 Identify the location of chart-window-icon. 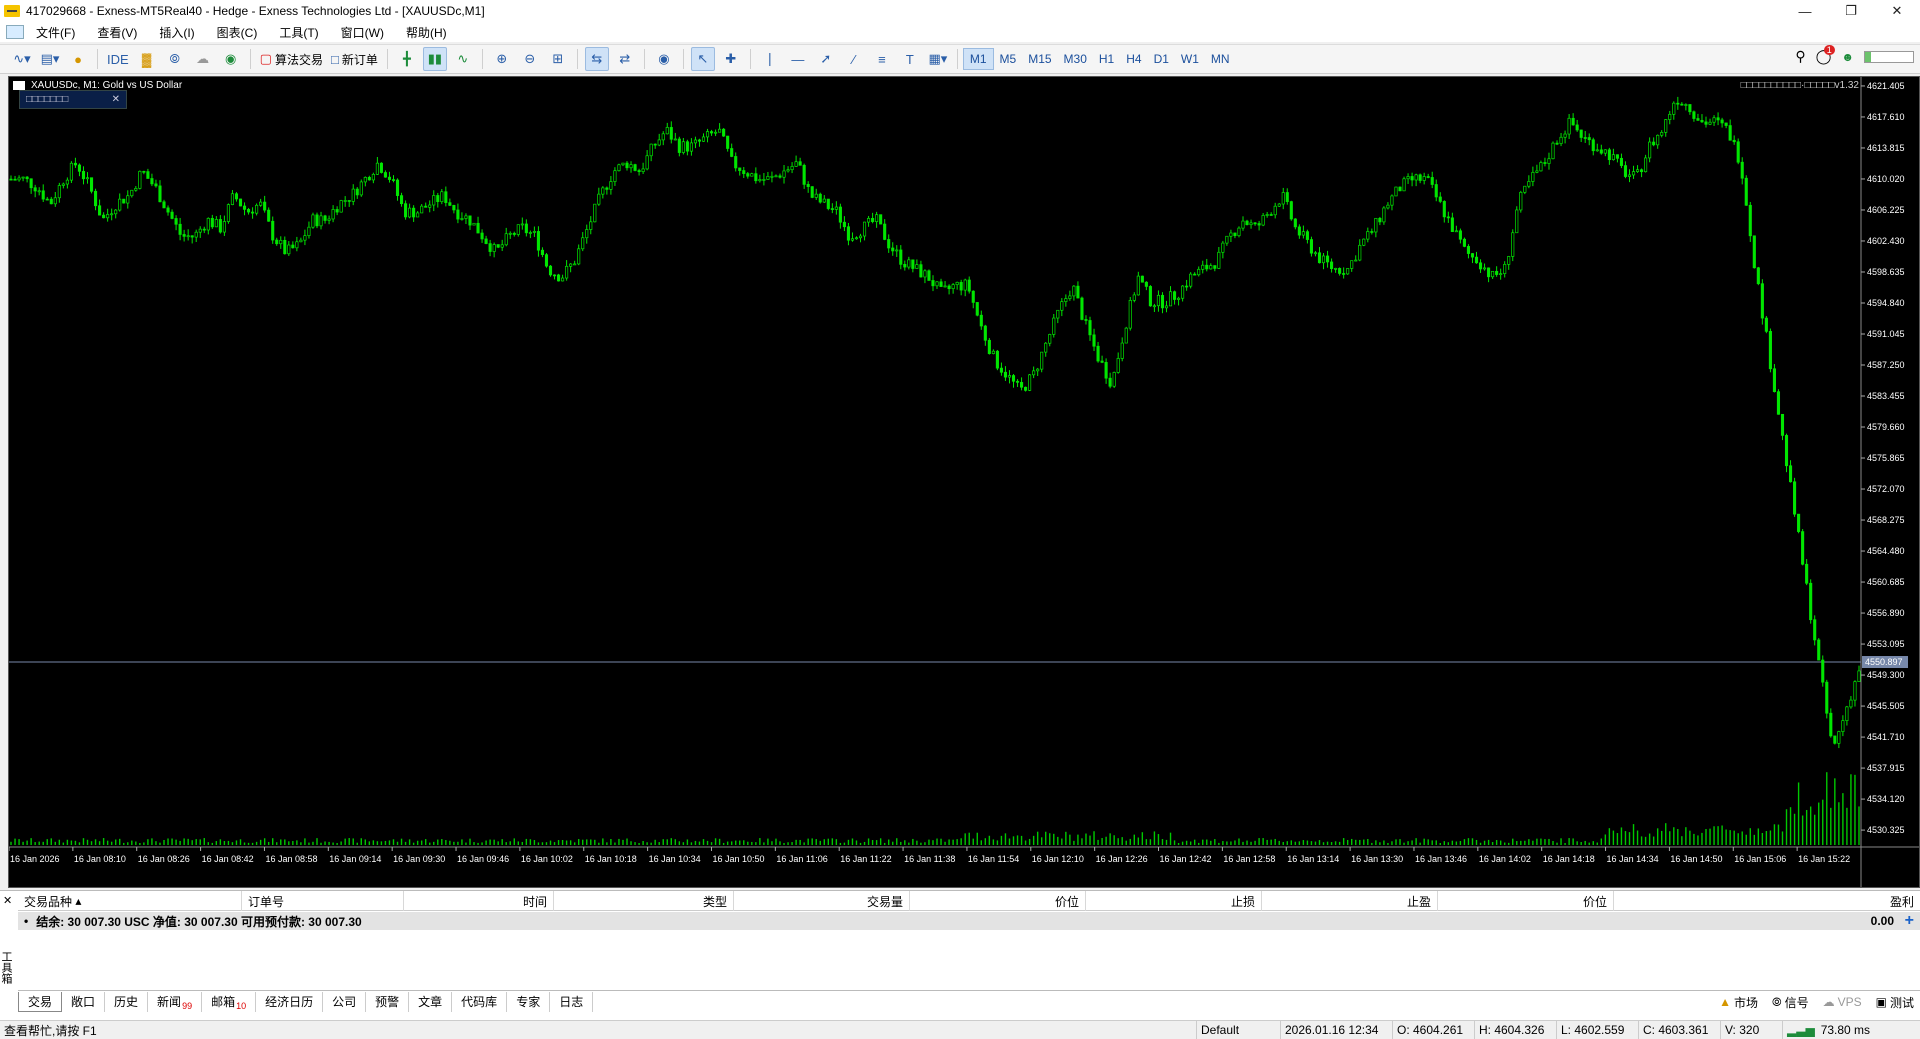
(15, 32).